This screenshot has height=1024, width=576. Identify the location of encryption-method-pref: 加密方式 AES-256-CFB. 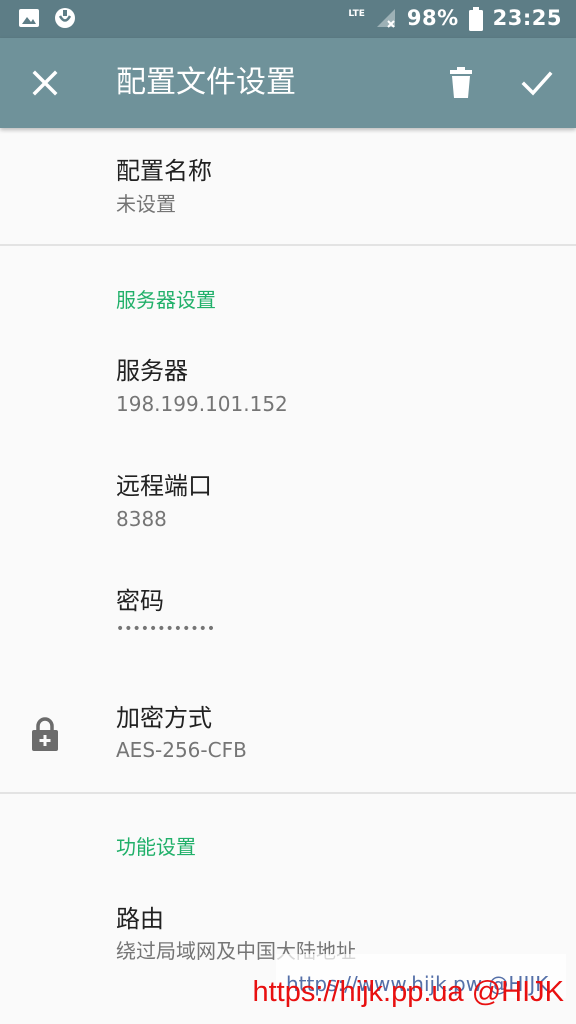
(288, 733).